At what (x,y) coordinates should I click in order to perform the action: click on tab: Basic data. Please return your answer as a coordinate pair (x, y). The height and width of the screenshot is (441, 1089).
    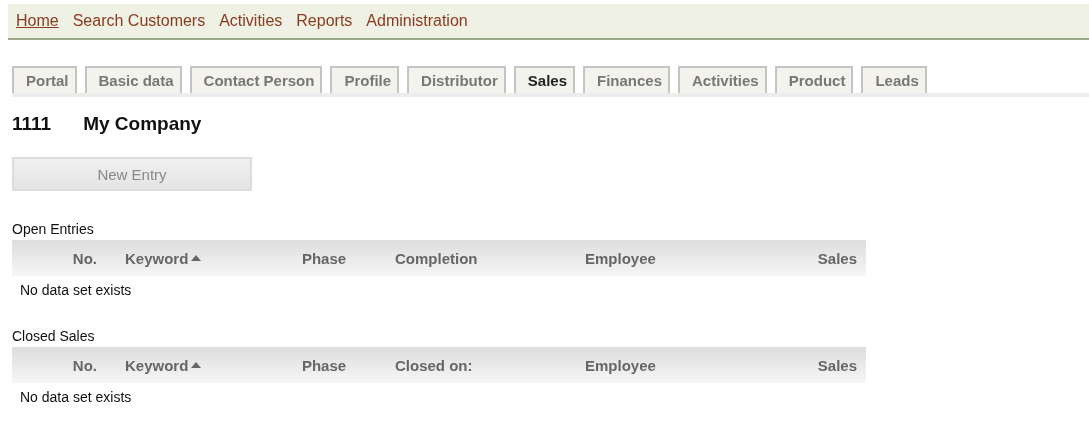
    Looking at the image, I should click on (133, 79).